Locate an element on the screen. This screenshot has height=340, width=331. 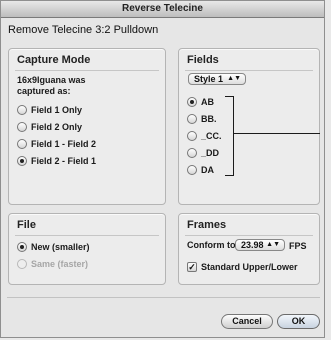
style-popup-value: Style 1 is located at coordinates (209, 79).